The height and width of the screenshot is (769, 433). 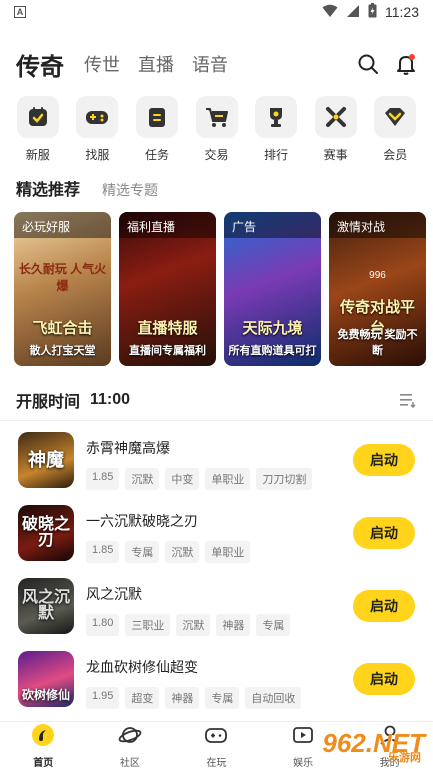 What do you see at coordinates (128, 448) in the screenshot?
I see `server-title: 赤霄神魔高爆` at bounding box center [128, 448].